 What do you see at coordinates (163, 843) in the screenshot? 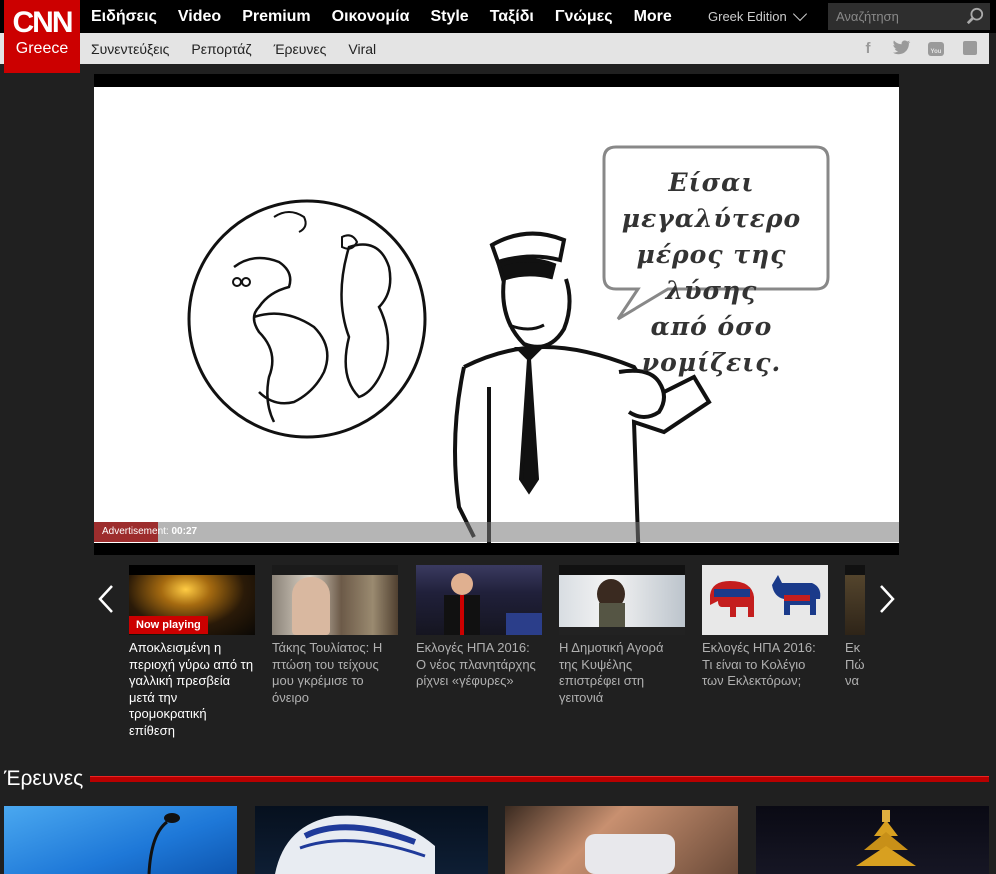
I see `streetlight-image` at bounding box center [163, 843].